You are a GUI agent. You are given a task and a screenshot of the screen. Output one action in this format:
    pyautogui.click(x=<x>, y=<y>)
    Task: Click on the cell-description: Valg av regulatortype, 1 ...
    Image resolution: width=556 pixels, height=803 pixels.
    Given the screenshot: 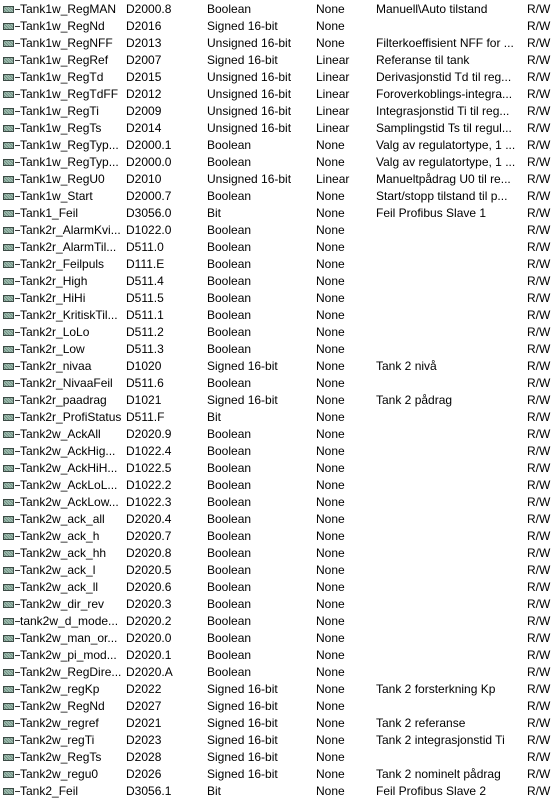 What is the action you would take?
    pyautogui.click(x=446, y=145)
    